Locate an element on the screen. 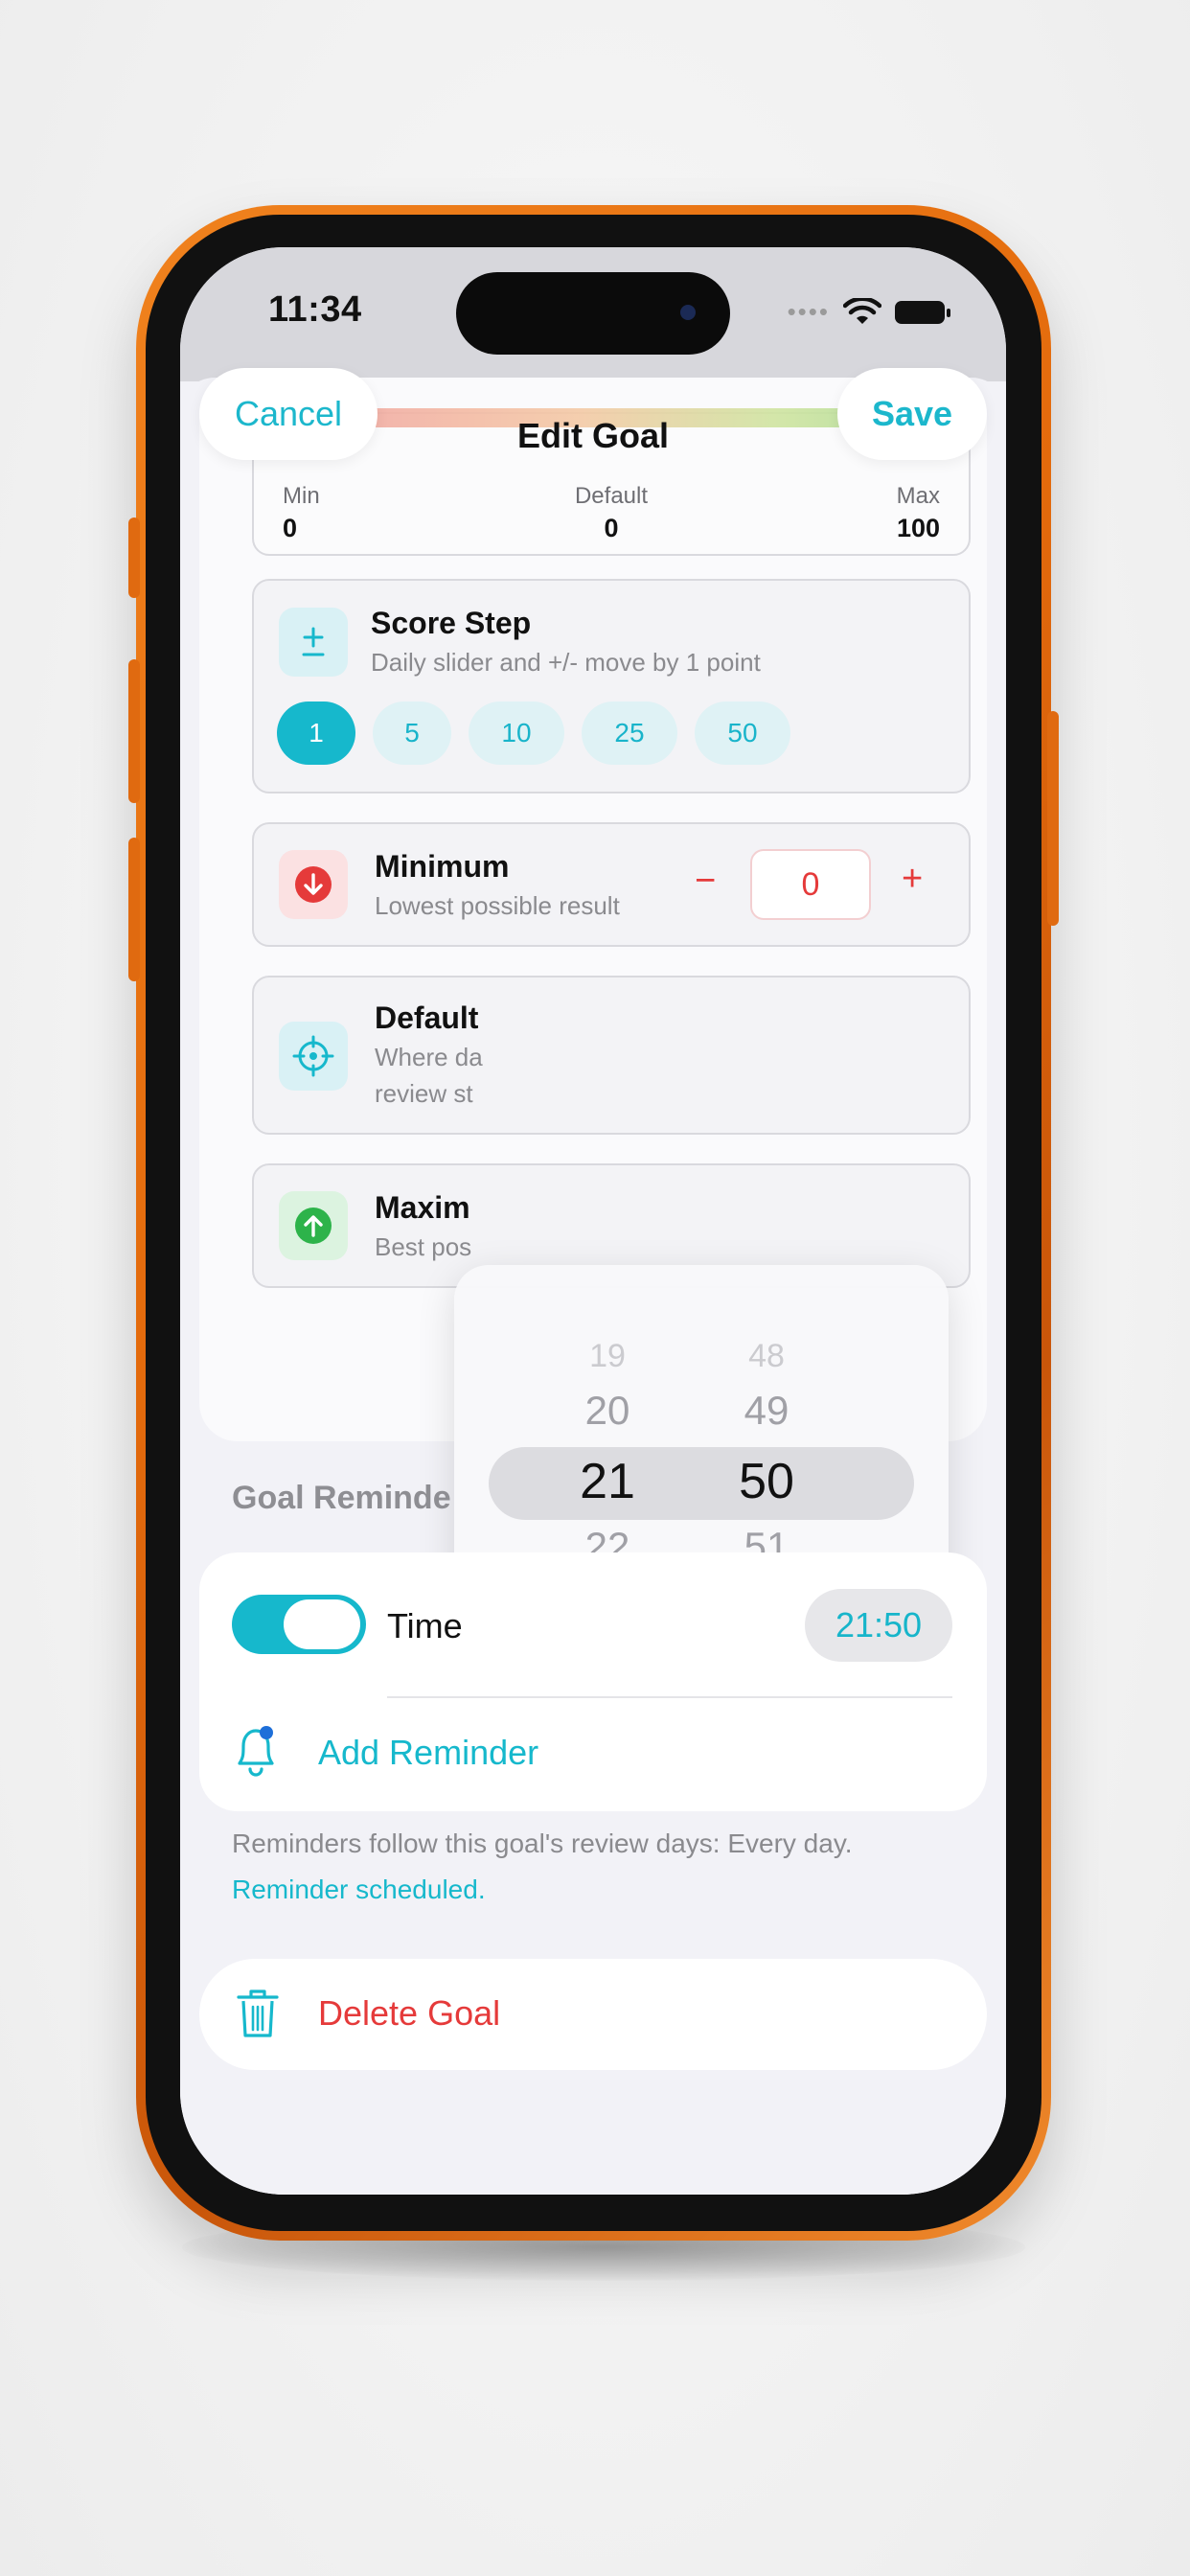  status-bar: 11:34 •••• is located at coordinates (593, 314).